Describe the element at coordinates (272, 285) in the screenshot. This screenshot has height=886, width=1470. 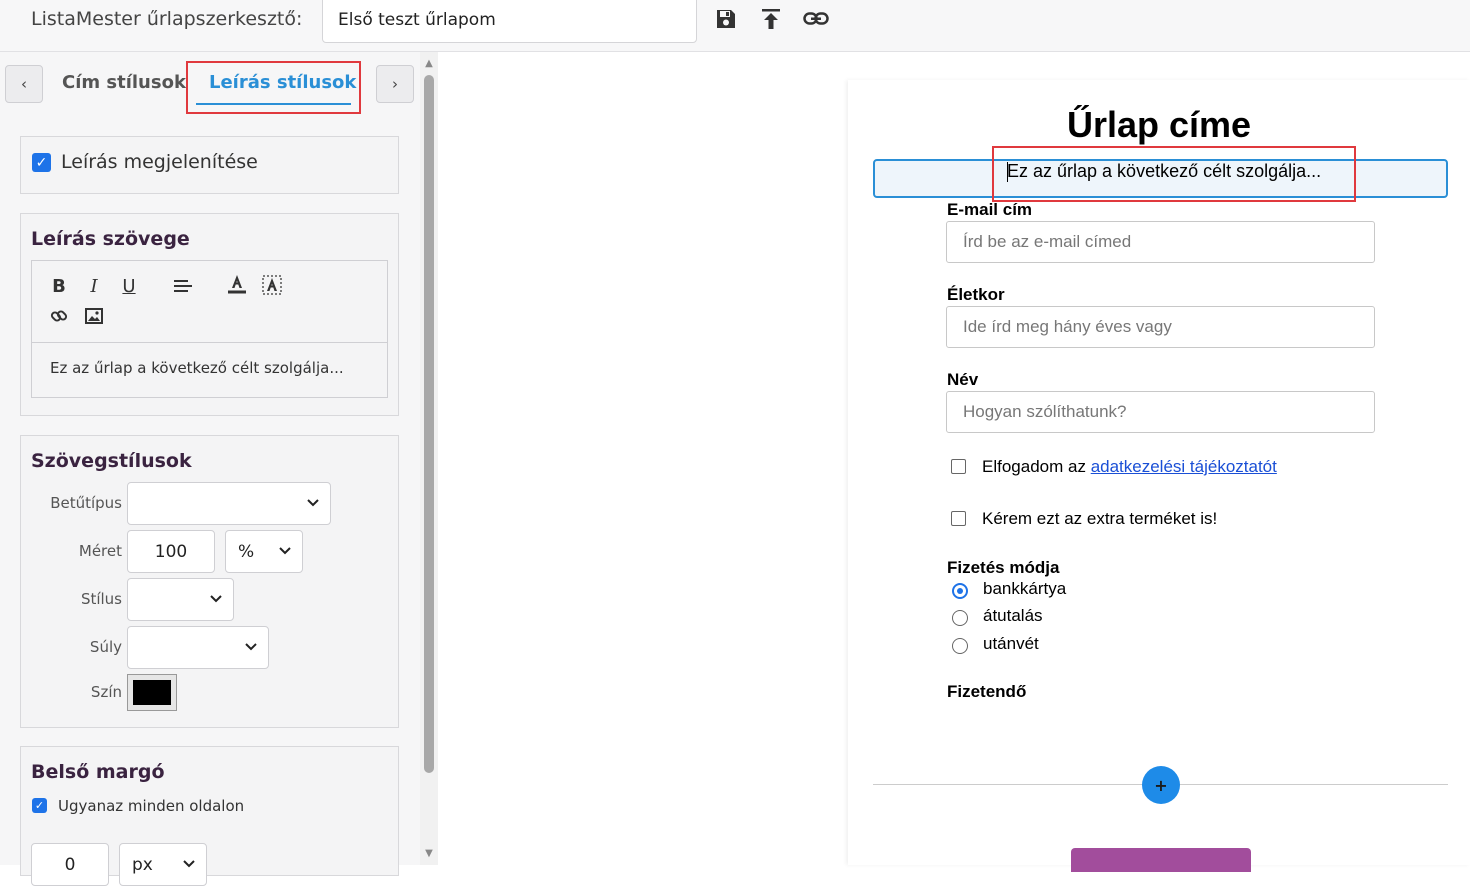
I see `background-color-icon` at that location.